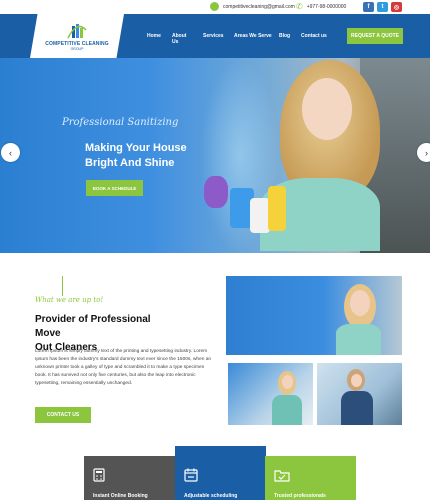 The height and width of the screenshot is (500, 430). Describe the element at coordinates (99, 475) in the screenshot. I see `calculator-icon` at that location.